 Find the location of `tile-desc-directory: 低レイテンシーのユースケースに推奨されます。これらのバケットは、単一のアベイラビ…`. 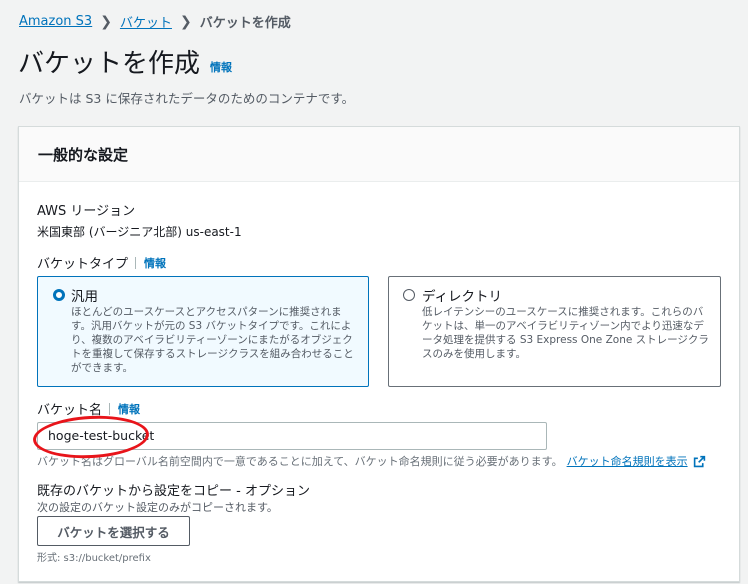

tile-desc-directory: 低レイテンシーのユースケースに推奨されます。これらのバケットは、単一のアベイラビ… is located at coordinates (565, 333).